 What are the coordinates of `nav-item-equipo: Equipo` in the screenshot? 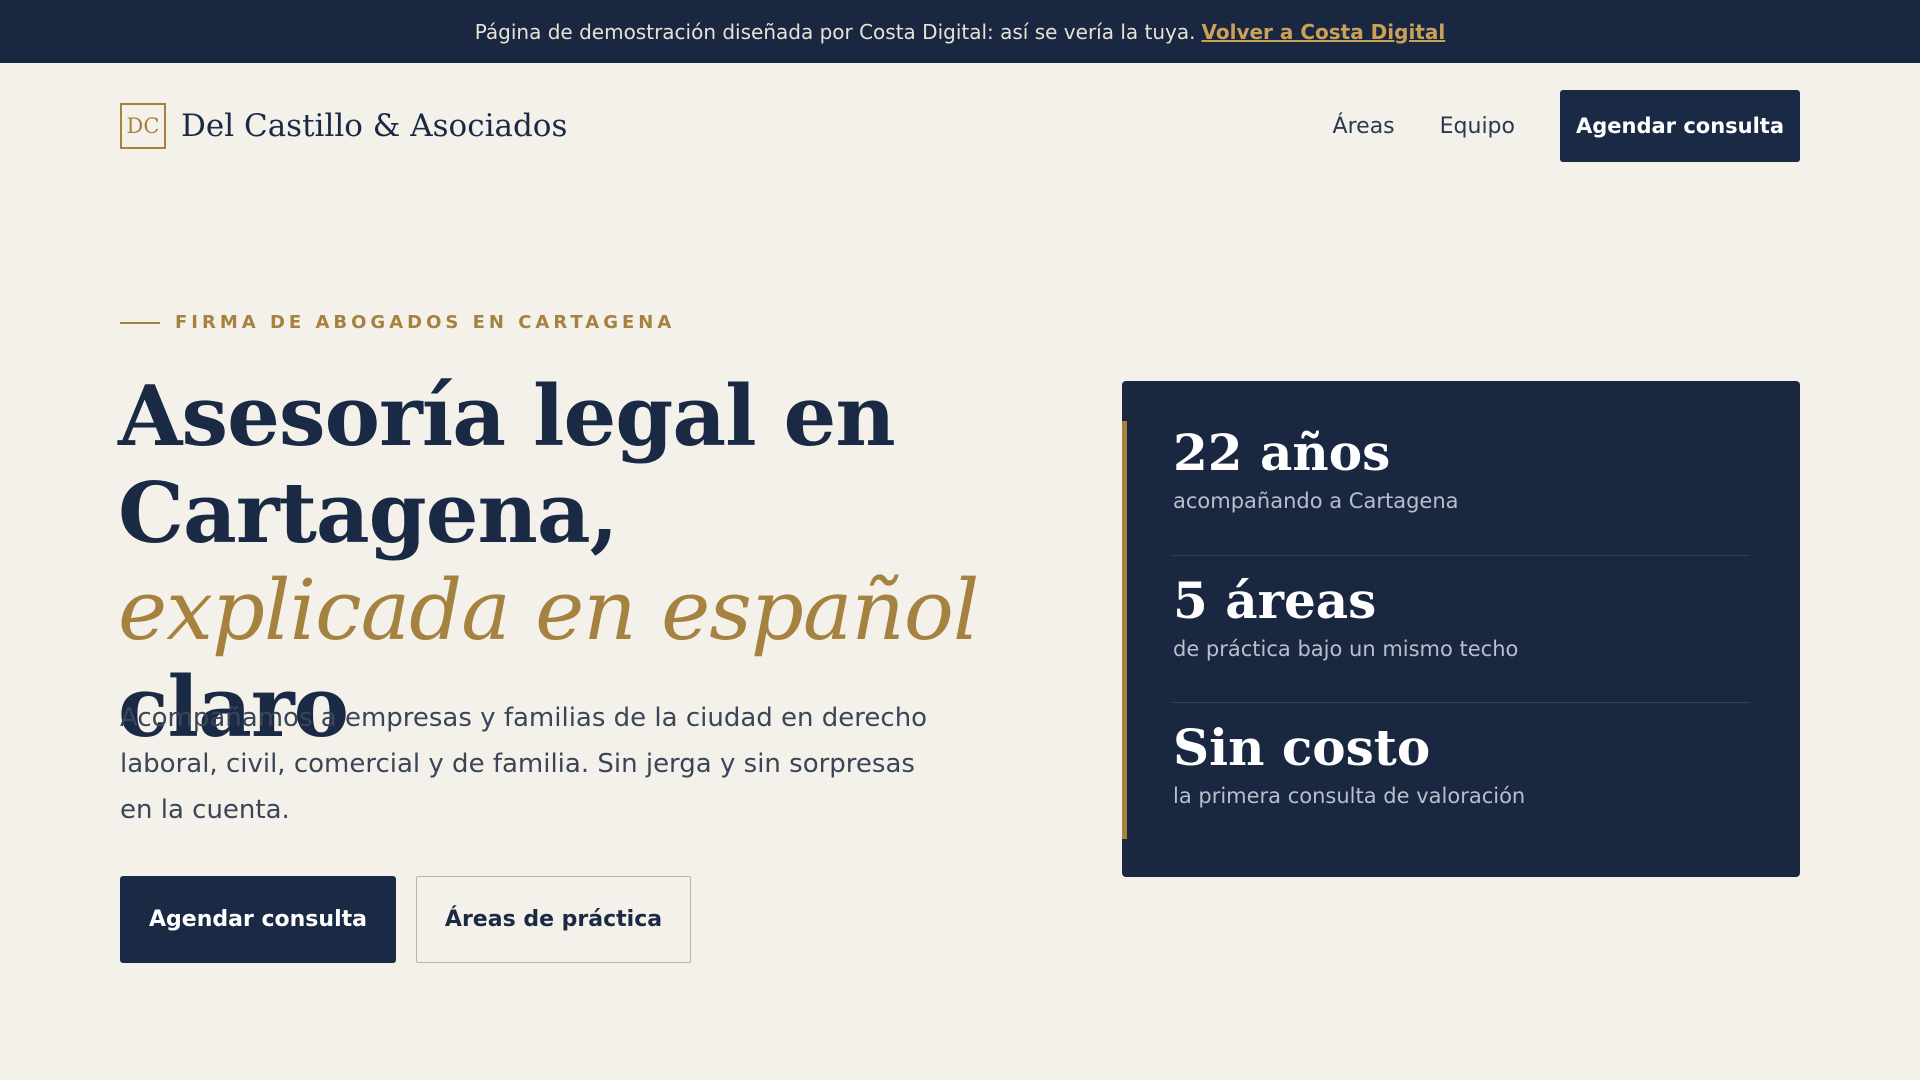 It's located at (1477, 126).